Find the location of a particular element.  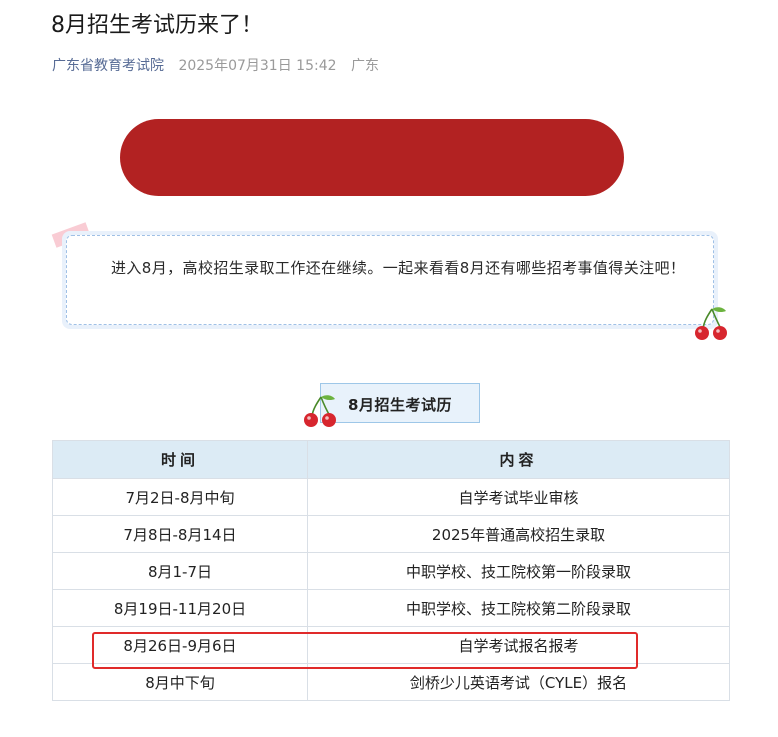

intro-text: 进入8月，高校招生录取工作还在继续。一起来看看8月还有哪些招考事值得关注吧！ is located at coordinates (398, 268).